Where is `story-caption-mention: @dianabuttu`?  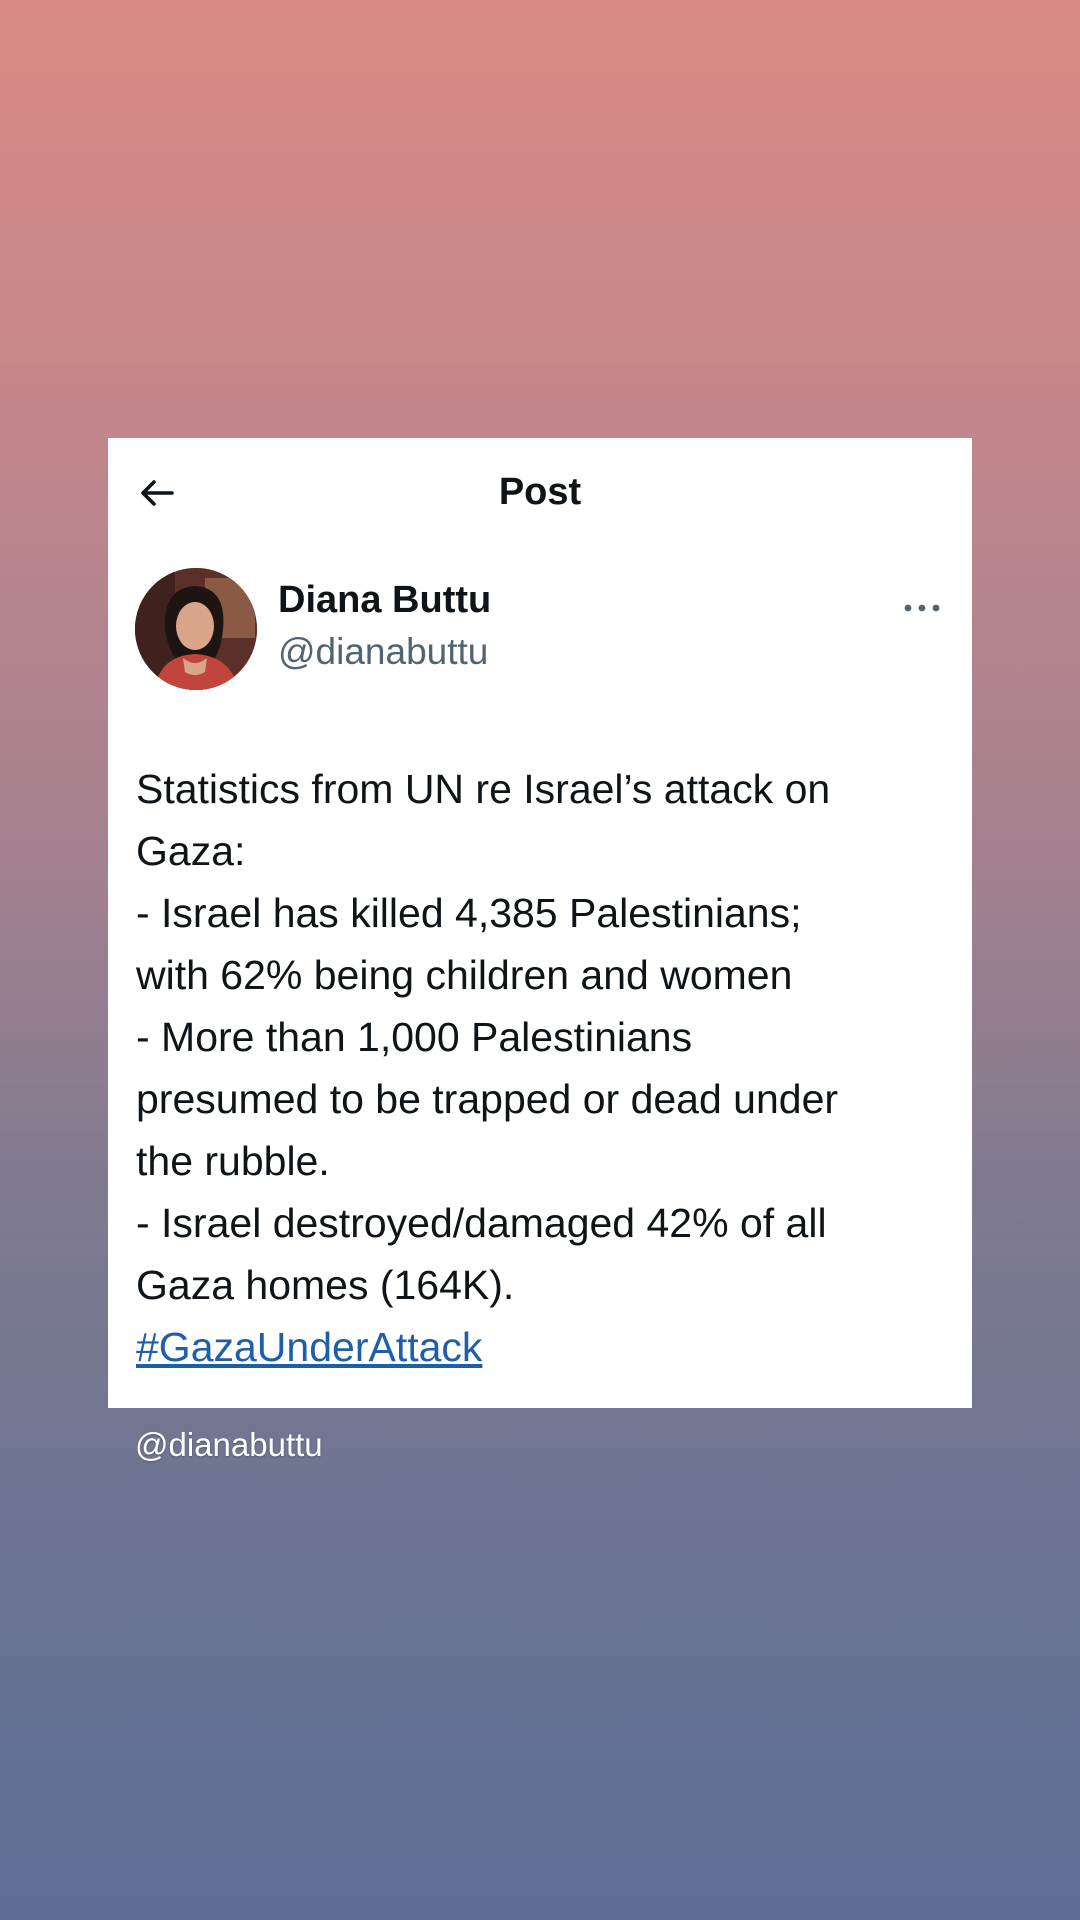
story-caption-mention: @dianabuttu is located at coordinates (229, 1445).